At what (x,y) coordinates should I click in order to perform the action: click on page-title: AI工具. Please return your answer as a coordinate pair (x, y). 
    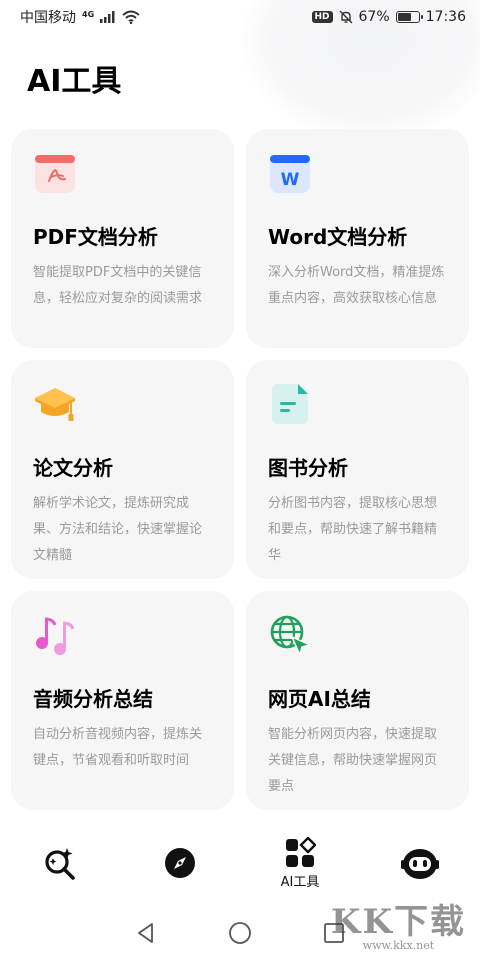
    Looking at the image, I should click on (74, 81).